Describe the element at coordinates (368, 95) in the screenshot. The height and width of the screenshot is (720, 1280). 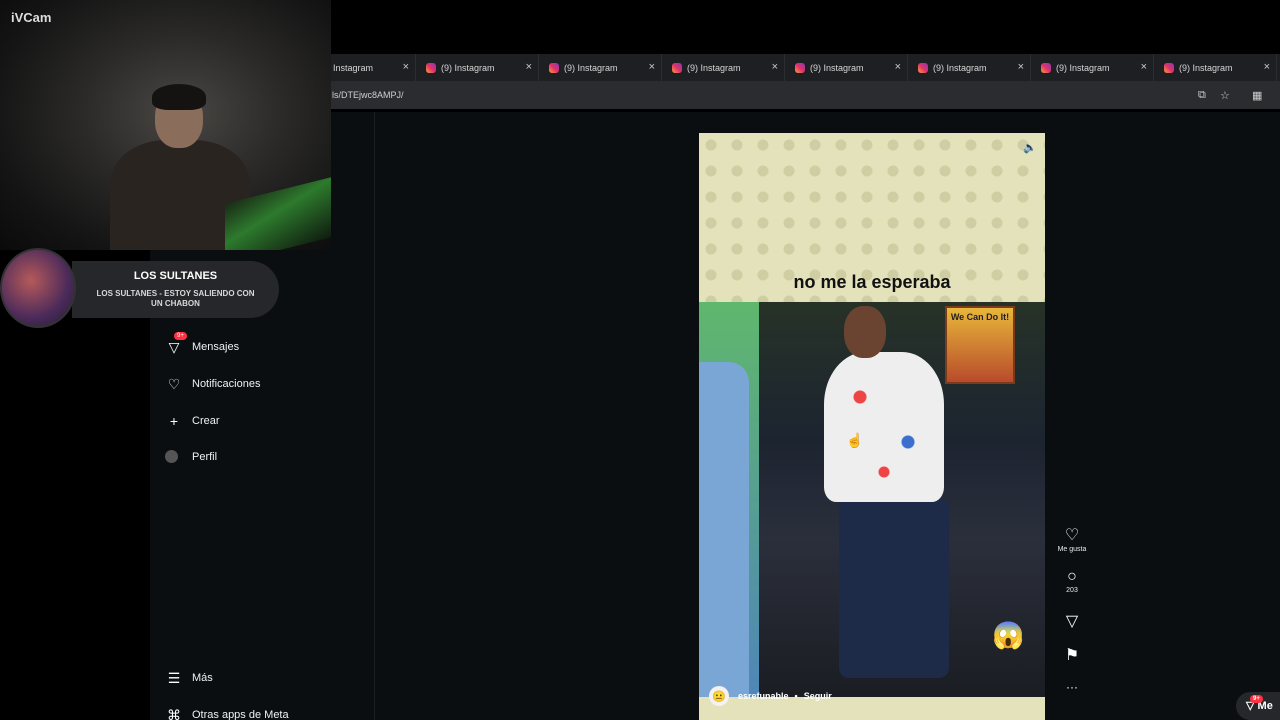
I see `url-text: ls/DTEjwc8AMPJ/` at that location.